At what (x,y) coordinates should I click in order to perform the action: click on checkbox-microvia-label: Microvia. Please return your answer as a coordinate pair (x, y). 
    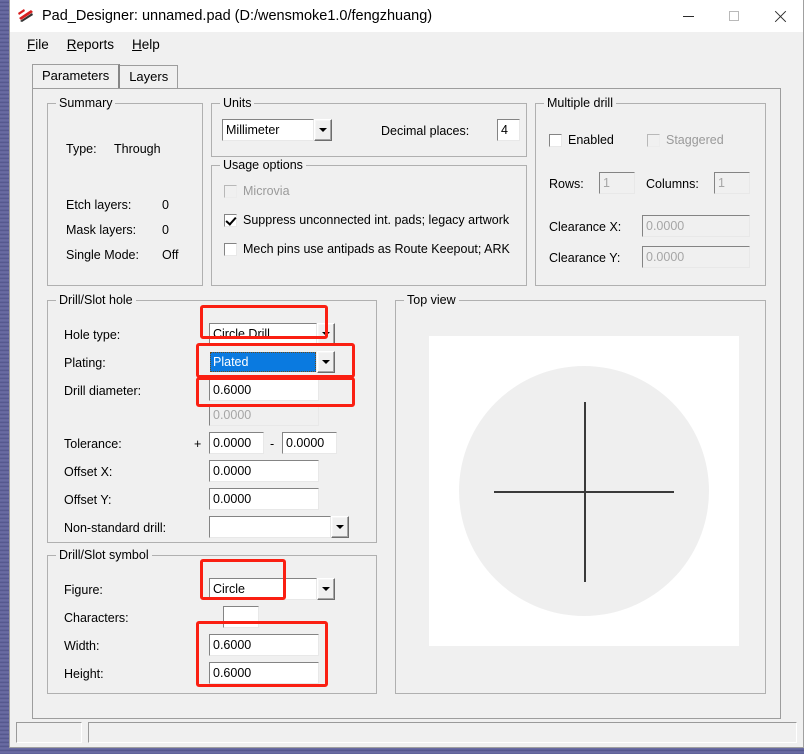
    Looking at the image, I should click on (266, 191).